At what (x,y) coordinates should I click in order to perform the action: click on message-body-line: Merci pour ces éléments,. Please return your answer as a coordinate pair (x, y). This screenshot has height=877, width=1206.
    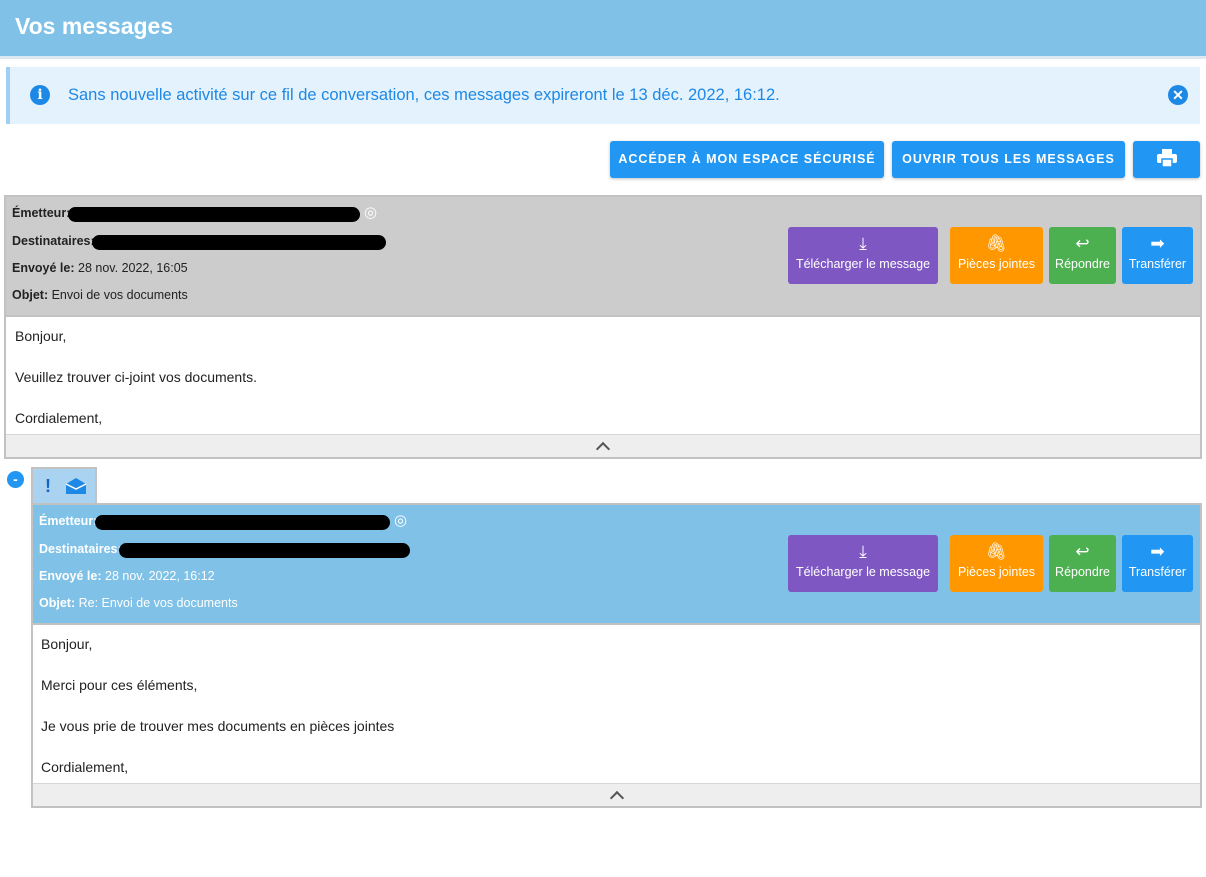
    Looking at the image, I should click on (119, 685).